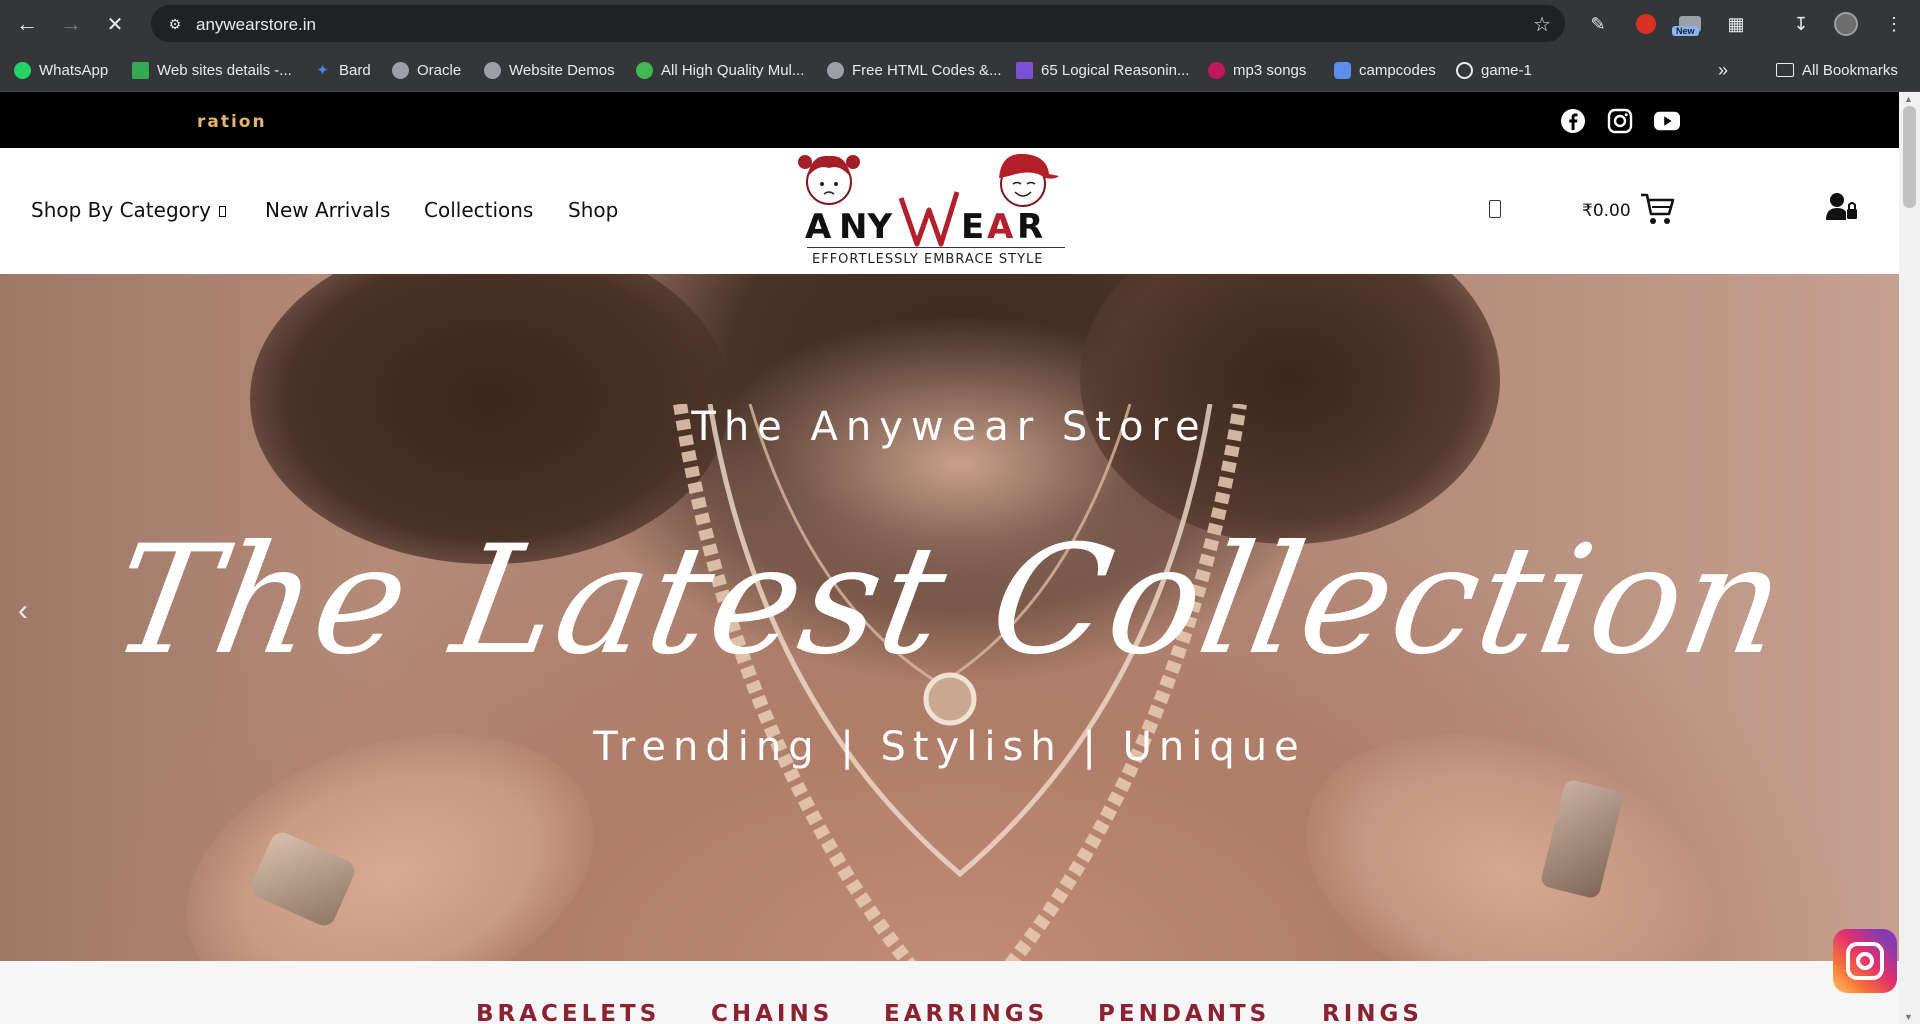  I want to click on category-bracelets: BRACELETS, so click(568, 1012).